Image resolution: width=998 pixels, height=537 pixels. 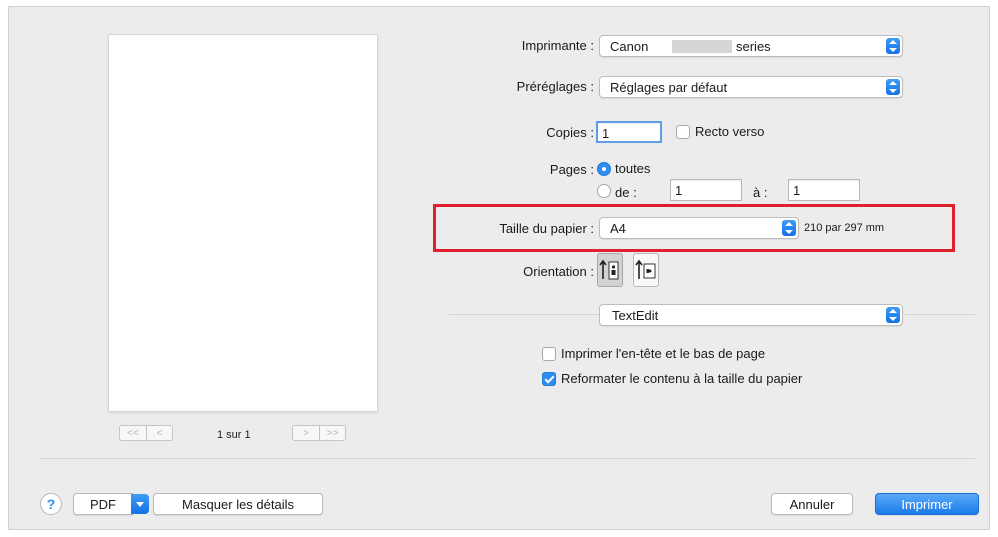 What do you see at coordinates (306, 433) in the screenshot?
I see `next-page-button: >` at bounding box center [306, 433].